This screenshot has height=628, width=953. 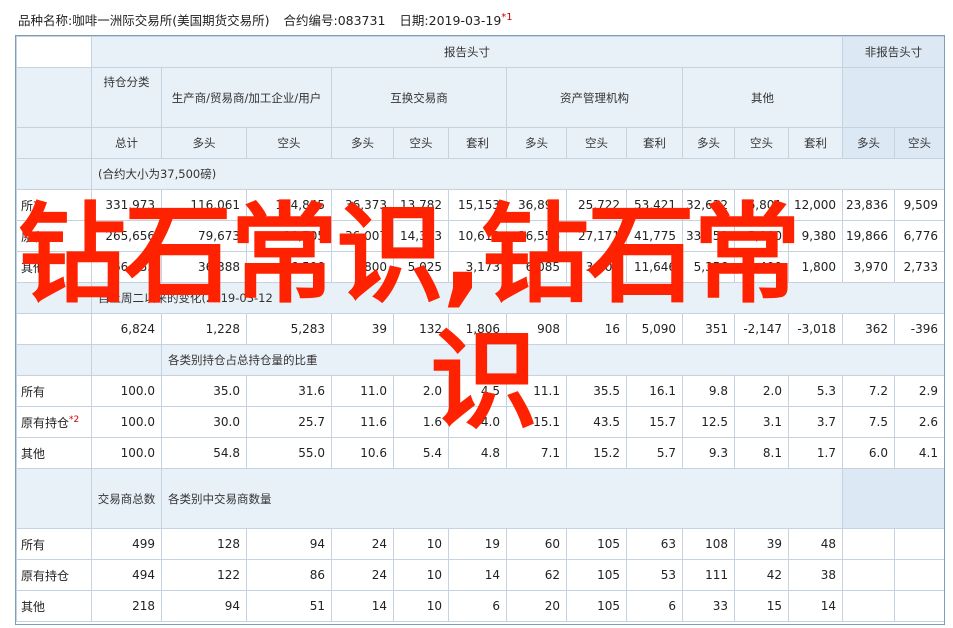 I want to click on value-cell: 30.0, so click(x=204, y=422).